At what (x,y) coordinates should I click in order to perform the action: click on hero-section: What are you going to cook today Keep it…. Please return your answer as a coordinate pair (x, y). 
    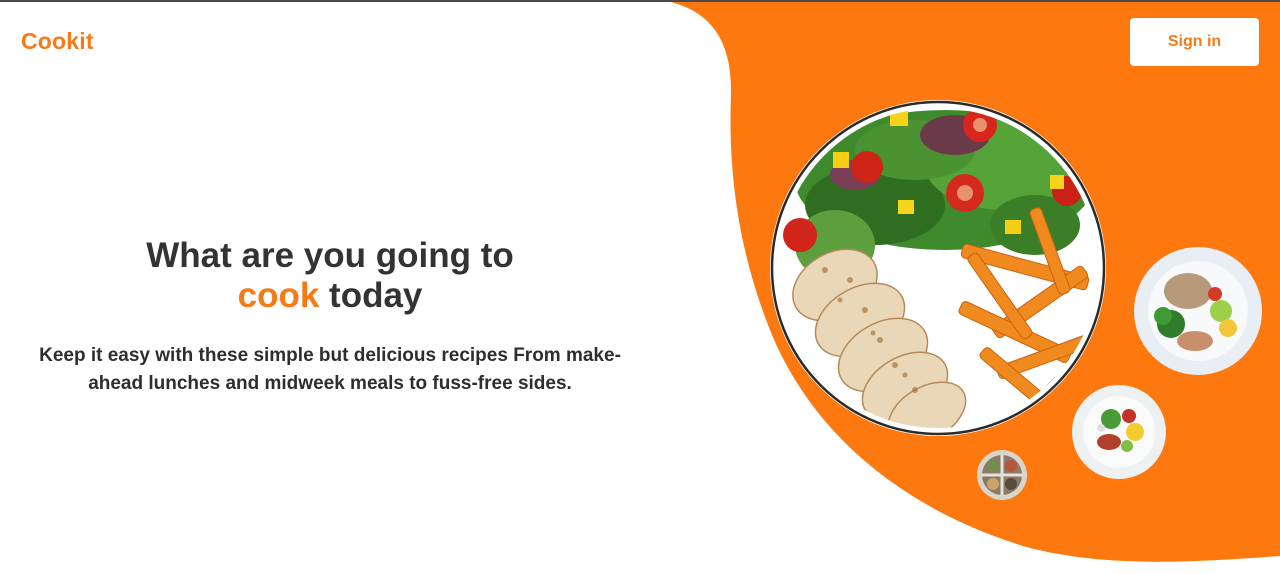
    Looking at the image, I should click on (330, 317).